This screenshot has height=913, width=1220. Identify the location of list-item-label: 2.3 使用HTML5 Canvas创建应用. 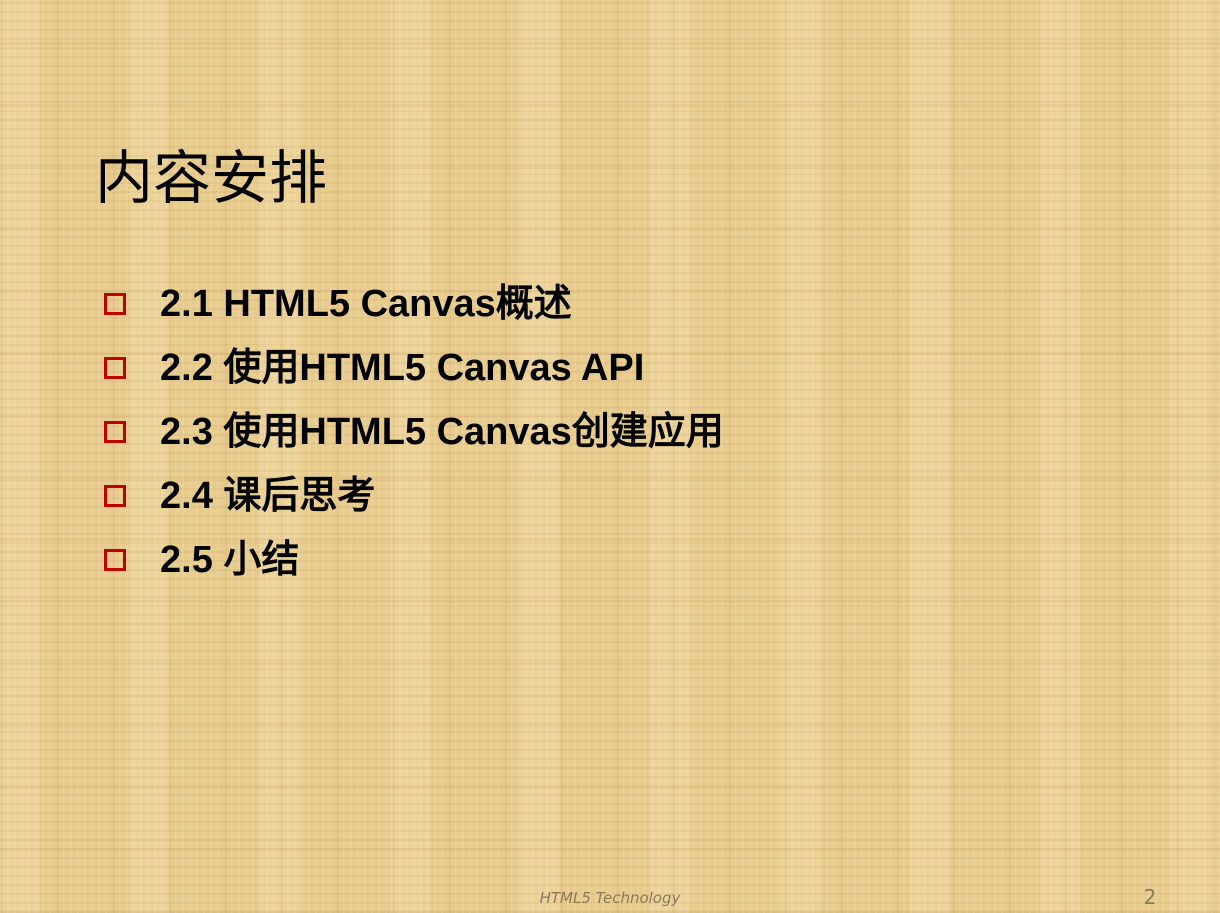
(442, 432).